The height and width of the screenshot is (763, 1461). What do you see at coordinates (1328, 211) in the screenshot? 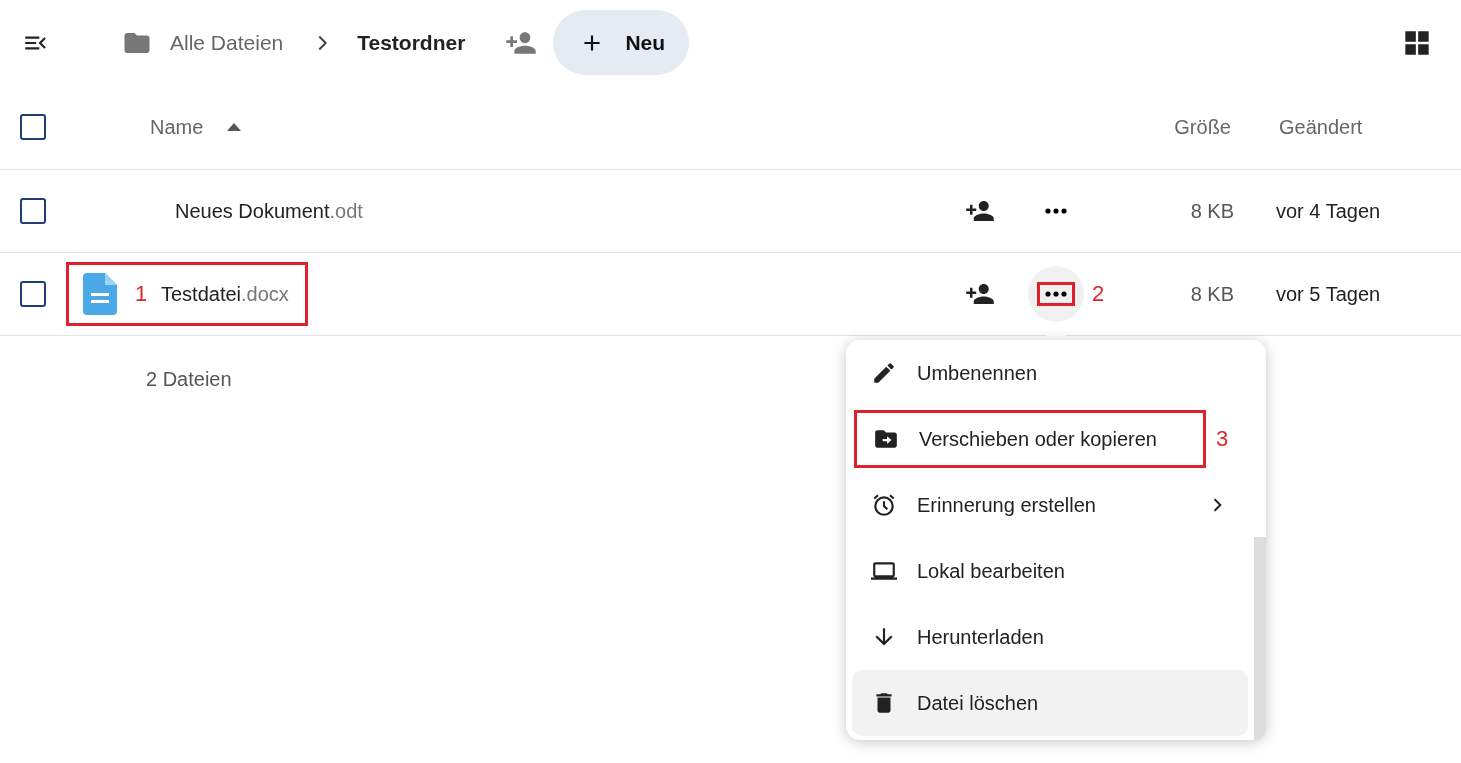
I see `modified-date: vor 4 Tagen` at bounding box center [1328, 211].